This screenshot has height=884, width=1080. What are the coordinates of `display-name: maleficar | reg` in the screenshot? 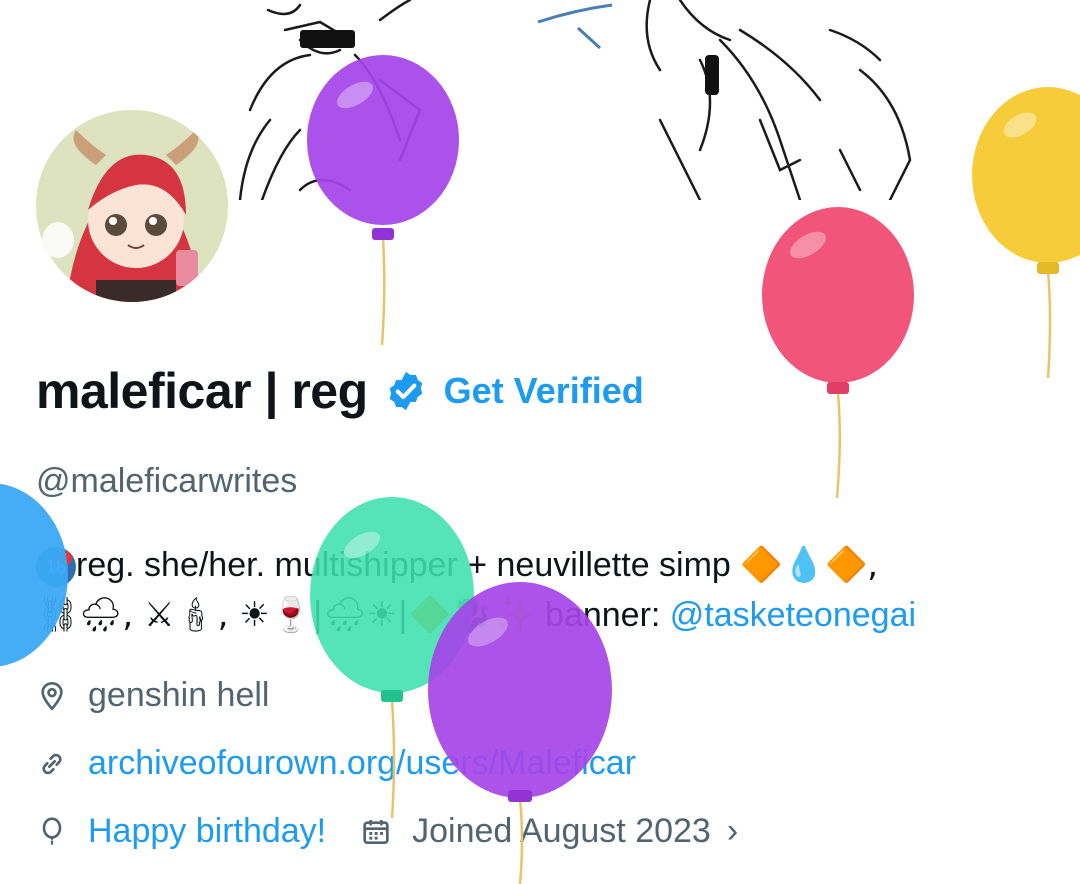 It's located at (202, 391).